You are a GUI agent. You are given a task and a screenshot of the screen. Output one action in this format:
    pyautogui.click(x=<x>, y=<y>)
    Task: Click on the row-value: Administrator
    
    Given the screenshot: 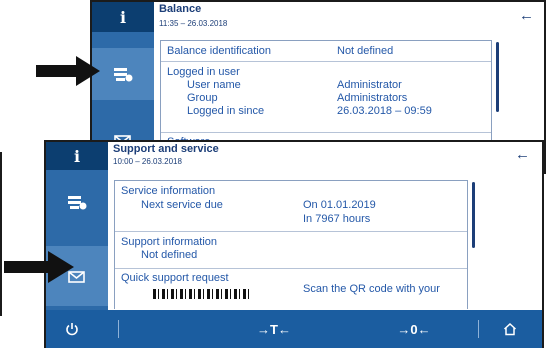 What is the action you would take?
    pyautogui.click(x=369, y=85)
    